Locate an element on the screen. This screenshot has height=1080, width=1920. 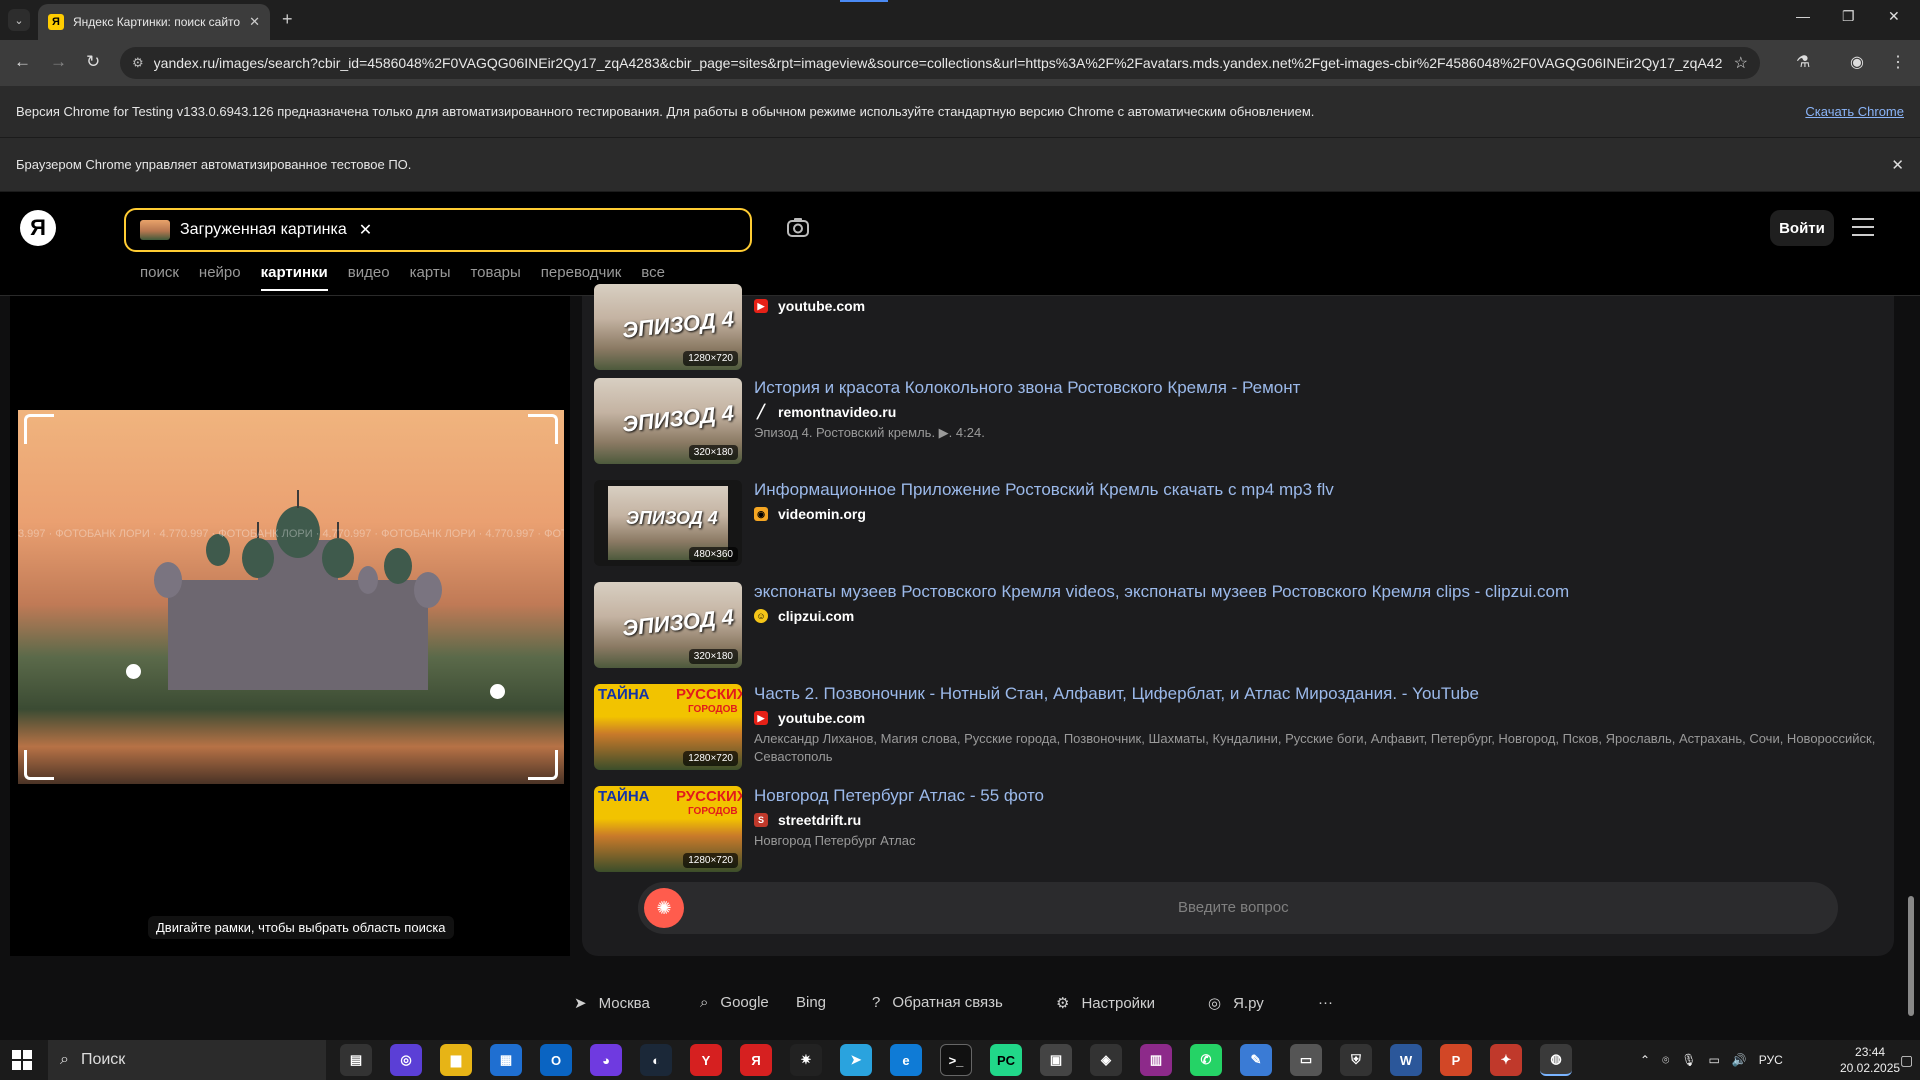
tab-images: картинки is located at coordinates (294, 277).